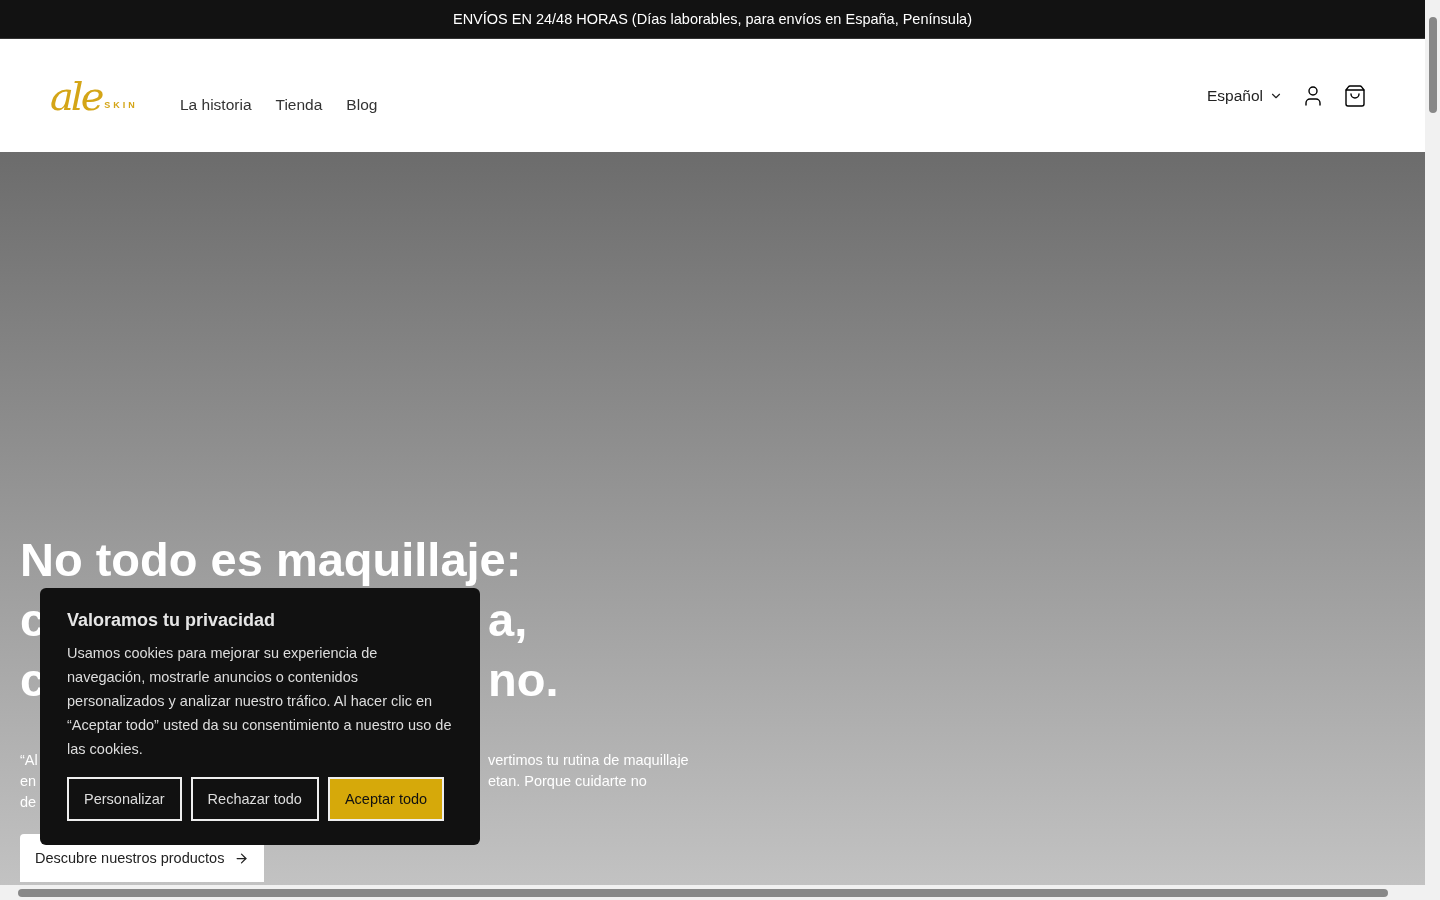  Describe the element at coordinates (299, 104) in the screenshot. I see `nav-link: Tienda` at that location.